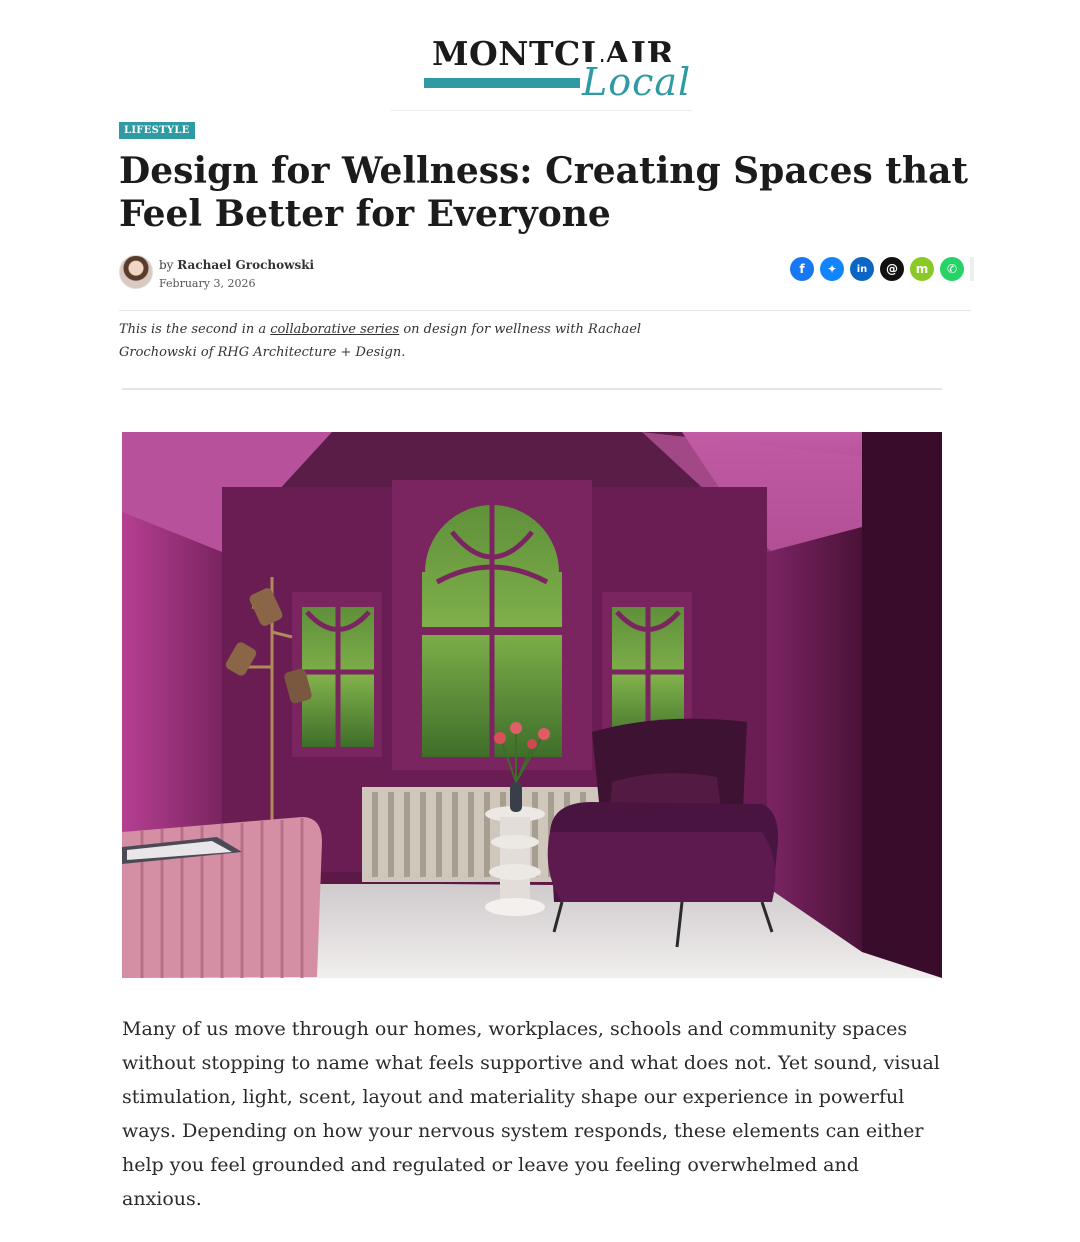  I want to click on whatsapp-icon: ✆, so click(952, 269).